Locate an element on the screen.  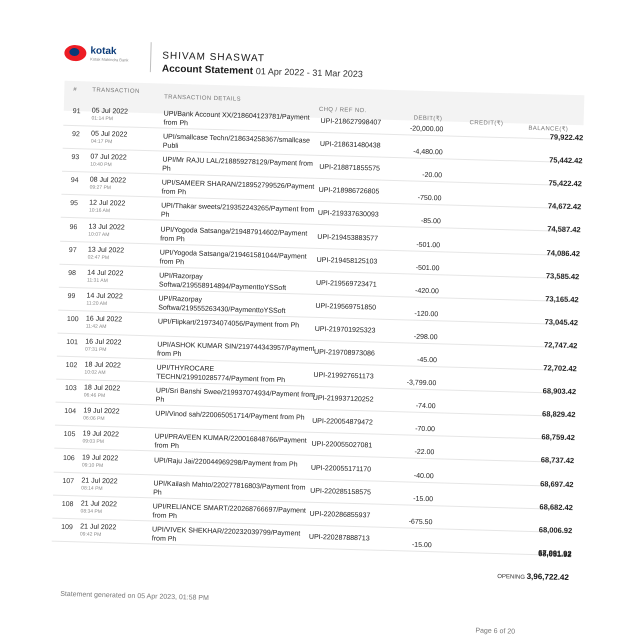
row-time: 11:20 AM is located at coordinates (97, 303).